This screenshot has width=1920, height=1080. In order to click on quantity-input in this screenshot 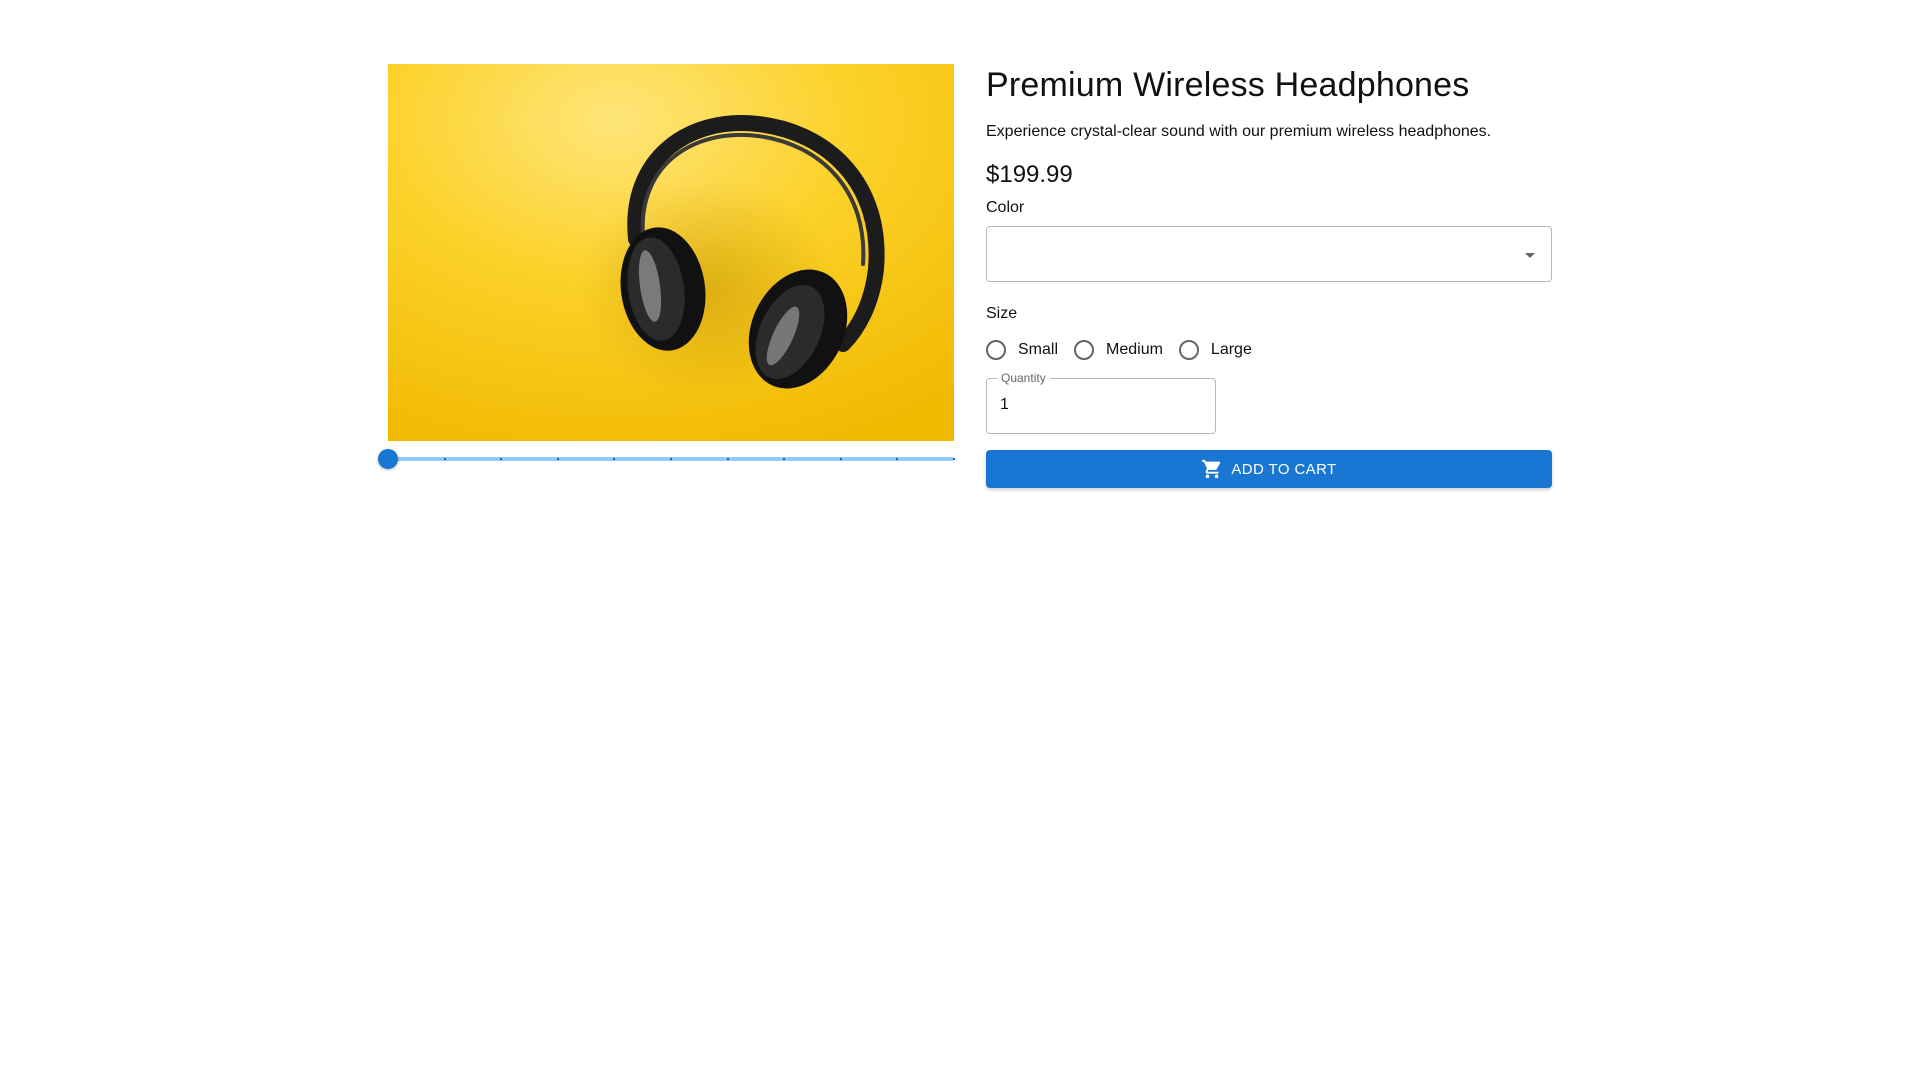, I will do `click(1100, 405)`.